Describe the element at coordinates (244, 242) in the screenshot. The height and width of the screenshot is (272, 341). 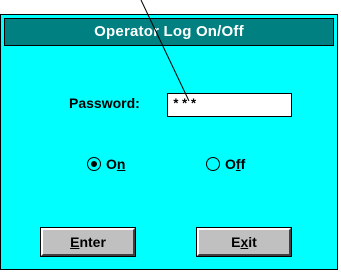
I see `exit-button: Exit` at that location.